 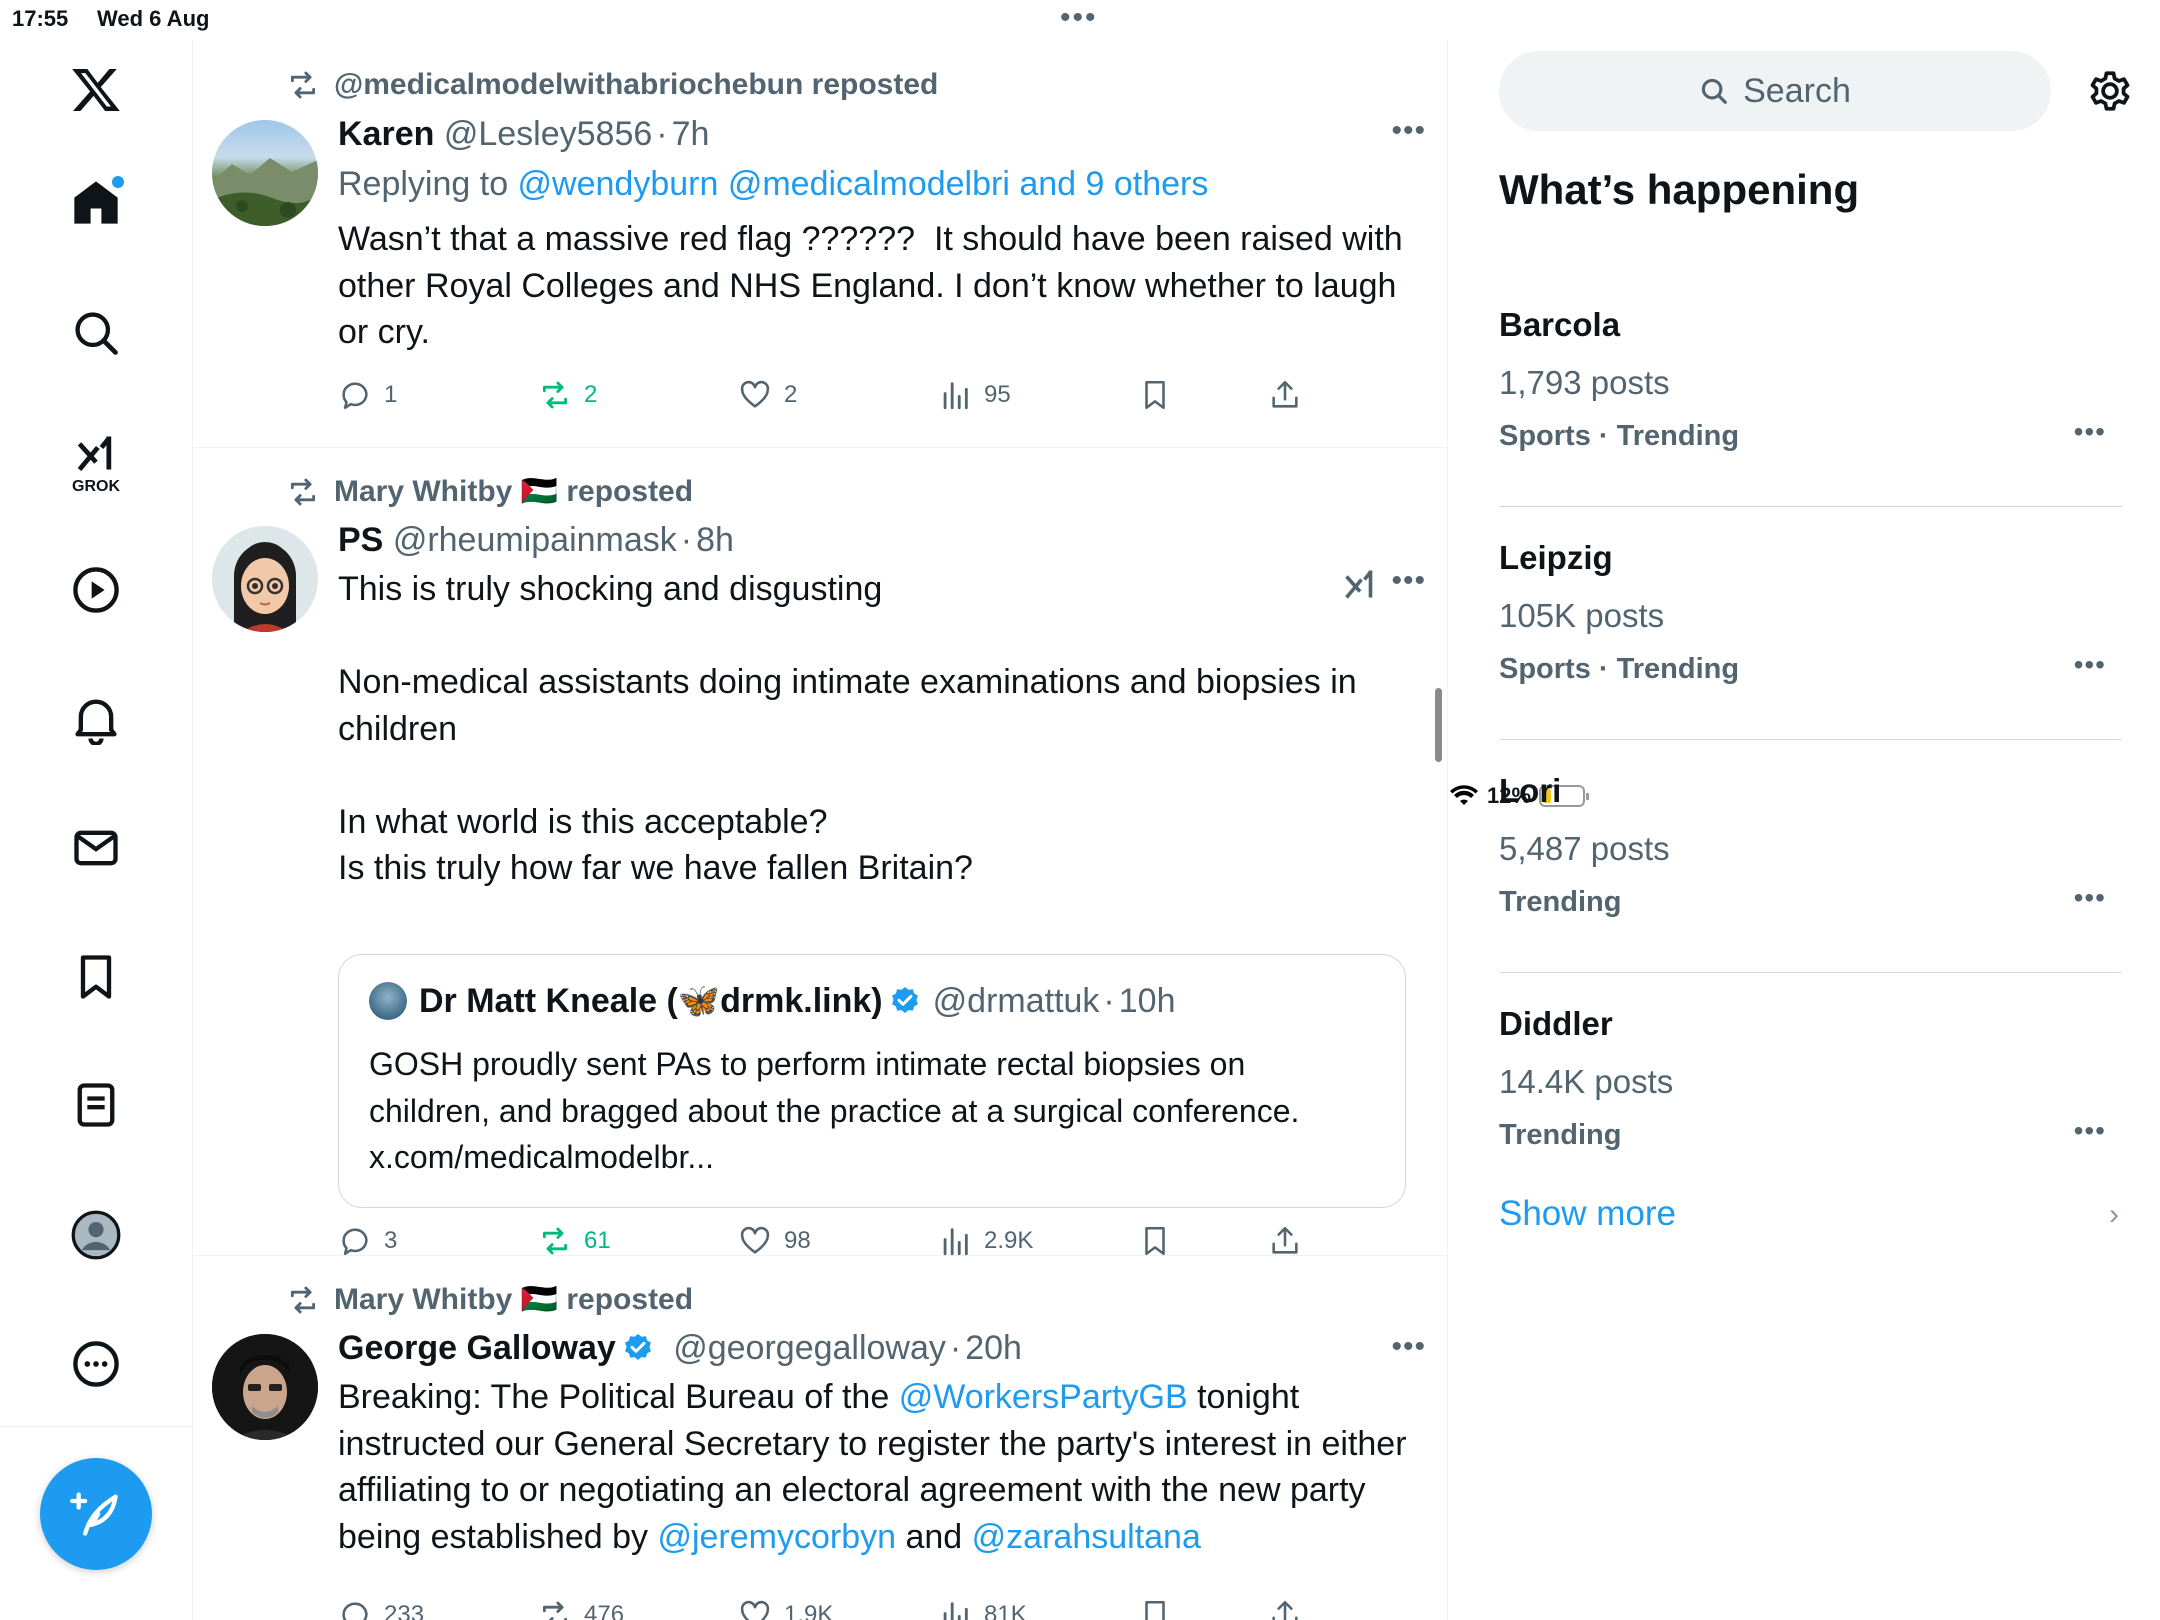 I want to click on nav-more, so click(x=96, y=1364).